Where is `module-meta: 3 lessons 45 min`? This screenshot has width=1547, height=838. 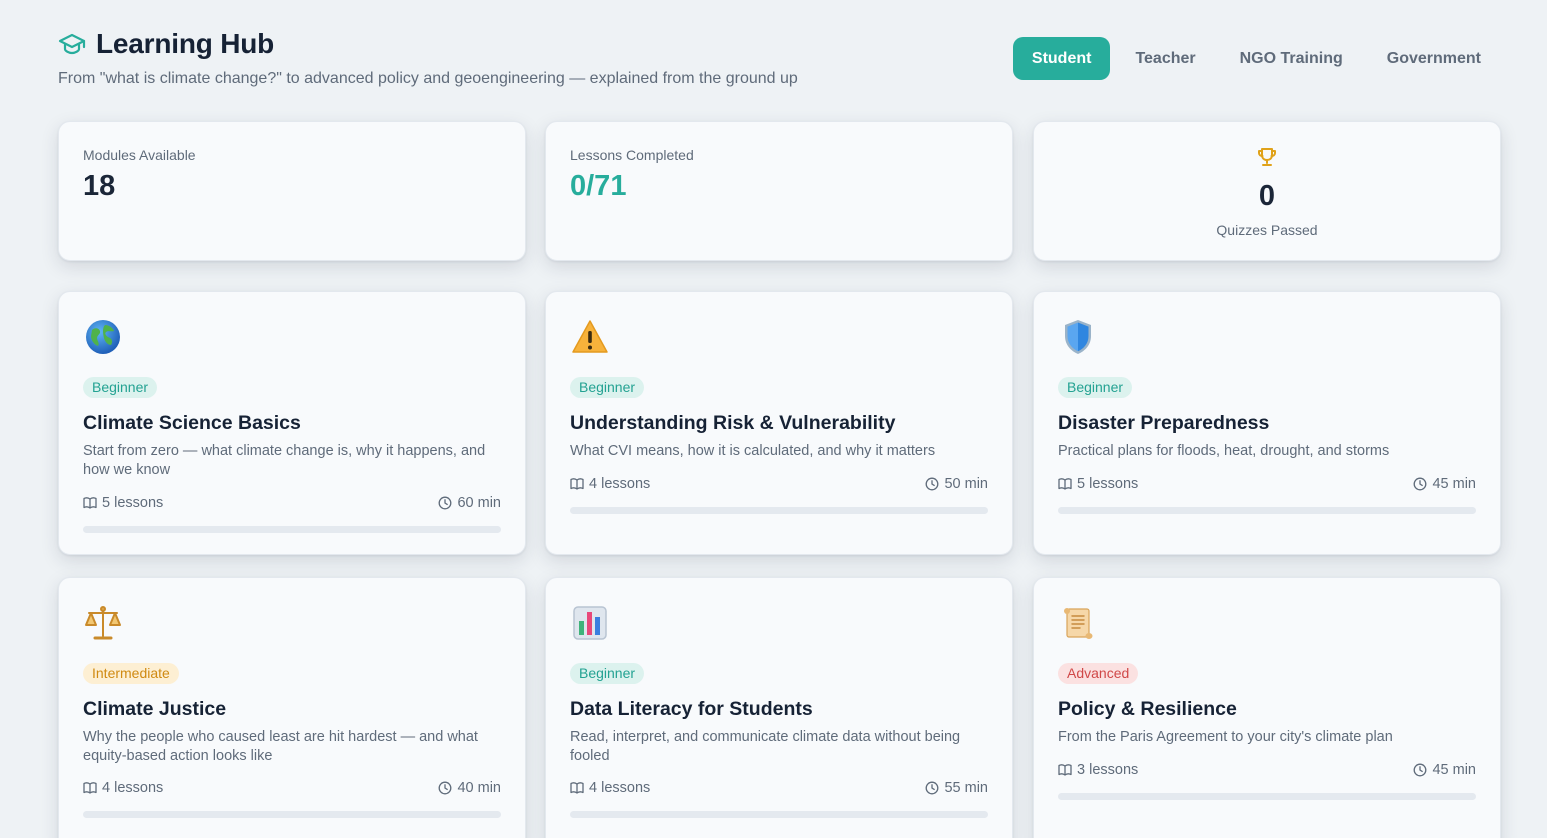
module-meta: 3 lessons 45 min is located at coordinates (1267, 770).